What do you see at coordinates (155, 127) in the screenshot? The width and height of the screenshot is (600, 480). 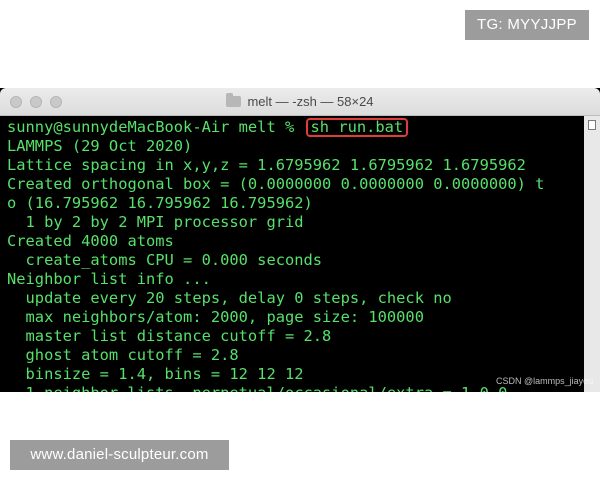 I see `shell-prompt: sunny@sunnydeMacBook-Air melt %` at bounding box center [155, 127].